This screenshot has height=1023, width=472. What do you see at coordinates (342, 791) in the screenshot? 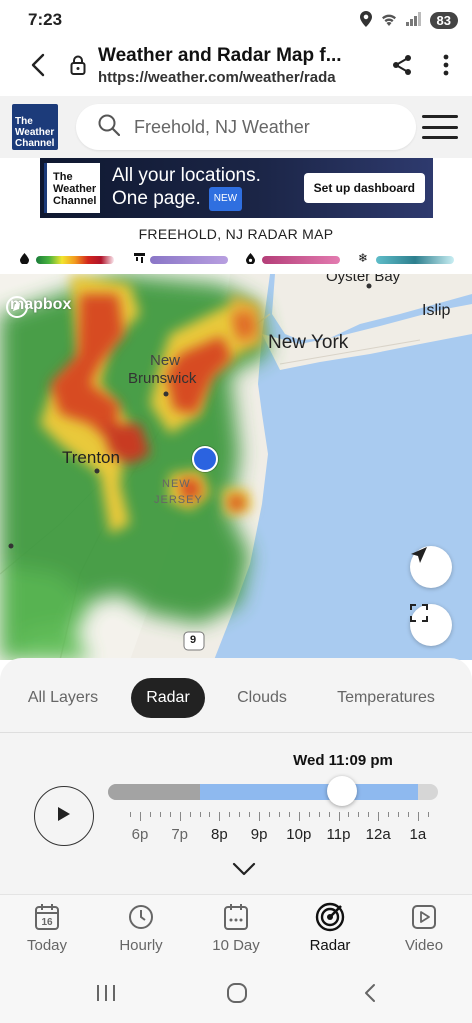
I see `timeline-thumb` at bounding box center [342, 791].